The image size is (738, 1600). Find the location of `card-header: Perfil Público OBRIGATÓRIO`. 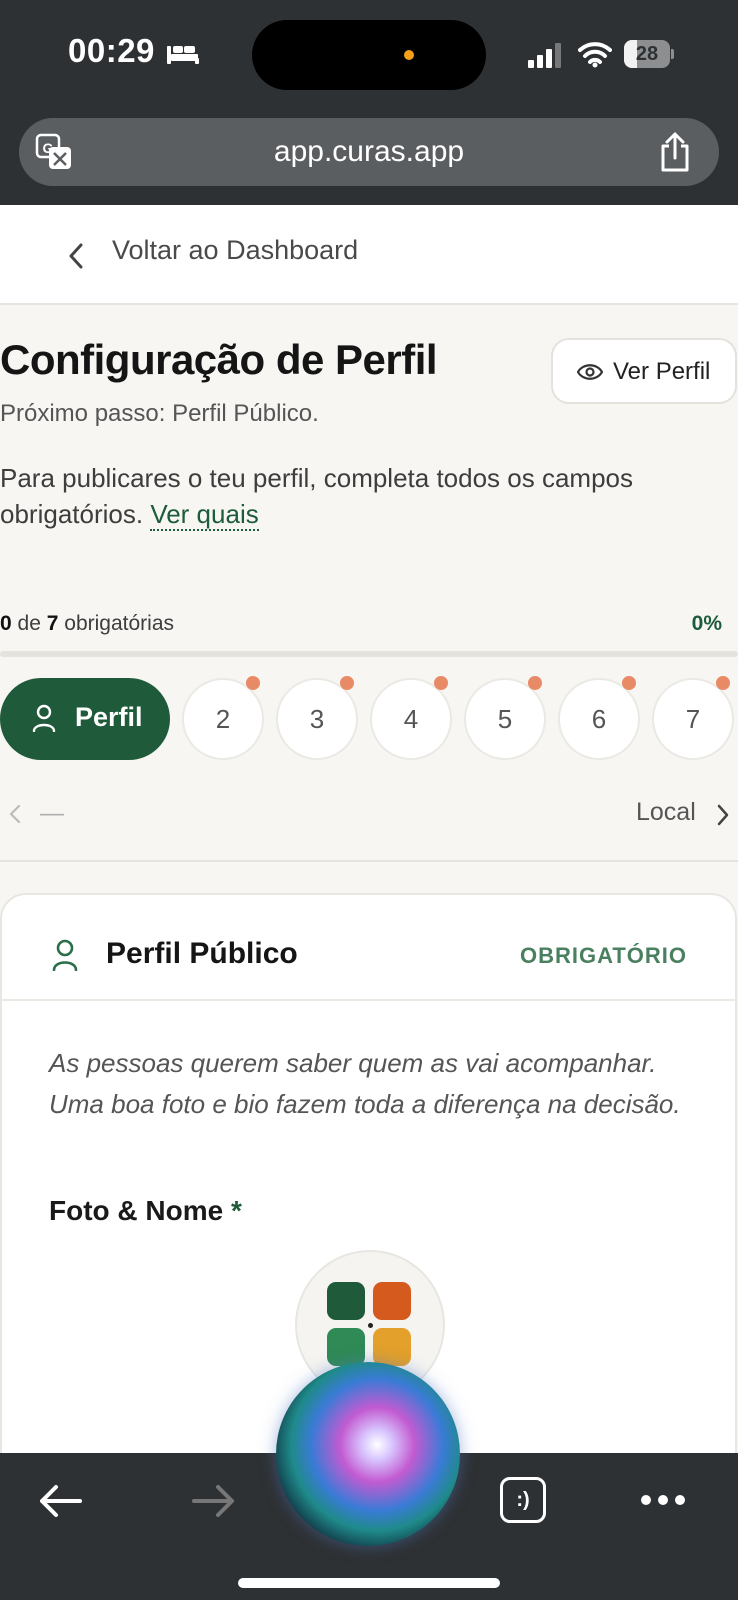

card-header: Perfil Público OBRIGATÓRIO is located at coordinates (368, 948).